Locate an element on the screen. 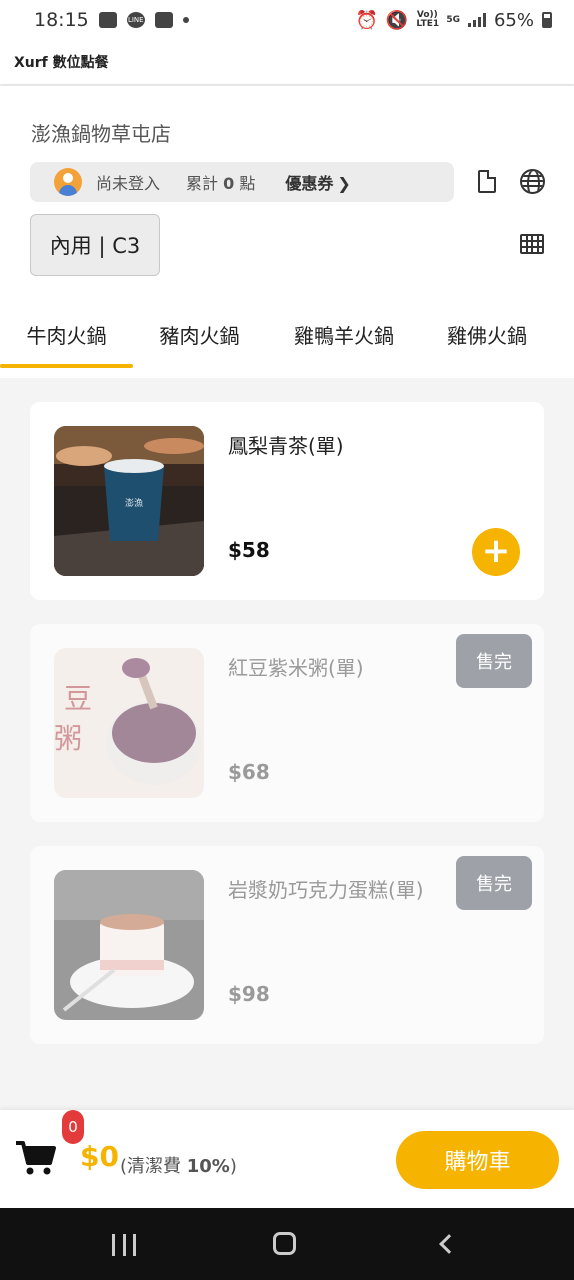 Image resolution: width=574 pixels, height=1280 pixels. status-right: ⏰ 🔇 Vo)) LTE1 5G 65% is located at coordinates (453, 20).